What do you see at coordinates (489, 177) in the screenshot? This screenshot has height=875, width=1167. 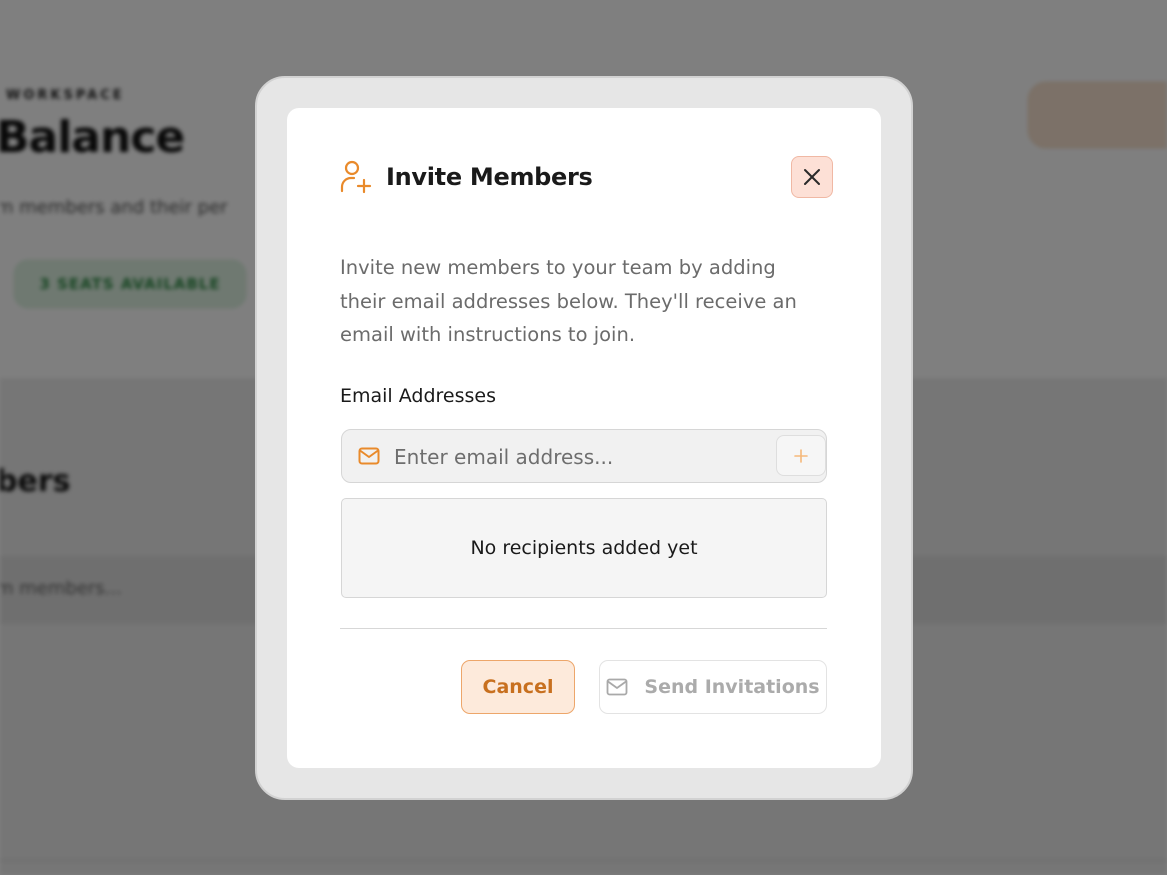 I see `modal-title: Invite Members` at bounding box center [489, 177].